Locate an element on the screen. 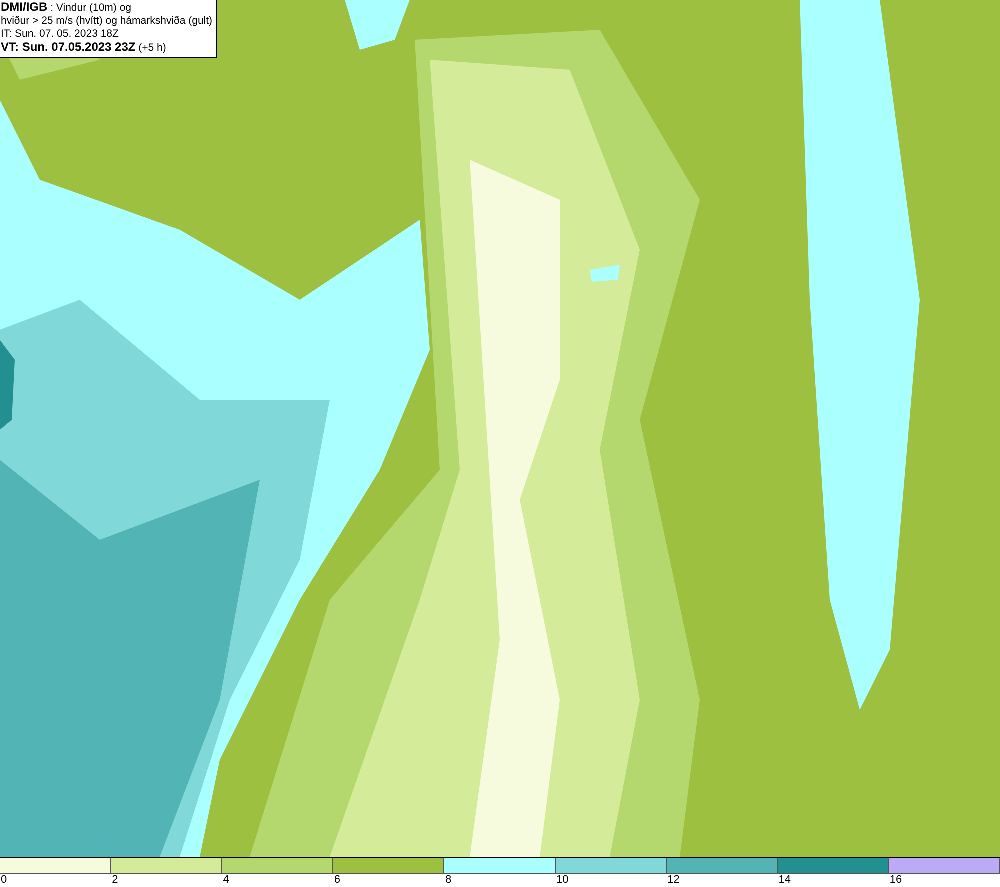  legend-label: 2 is located at coordinates (115, 880).